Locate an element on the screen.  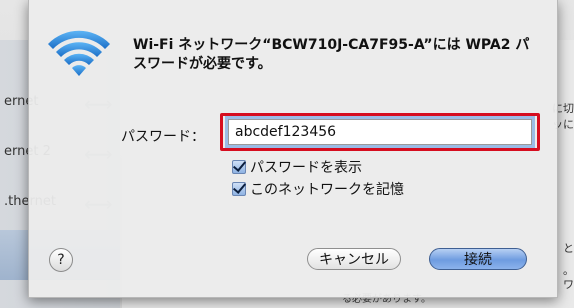
show-password-label: パスワードを表示 is located at coordinates (306, 168).